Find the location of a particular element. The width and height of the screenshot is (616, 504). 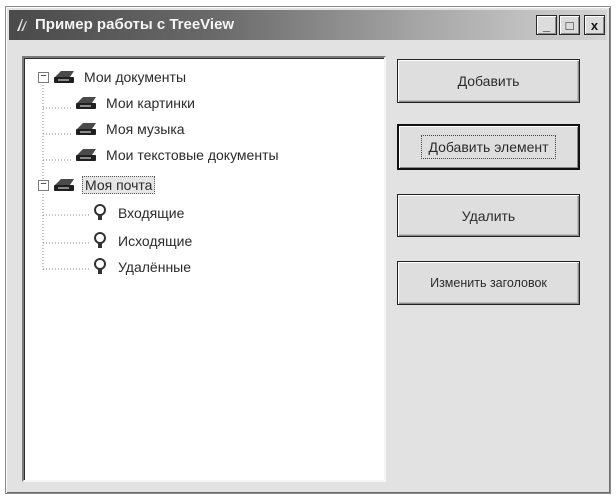

tree-node-label: Мои текстовые документы is located at coordinates (192, 155).